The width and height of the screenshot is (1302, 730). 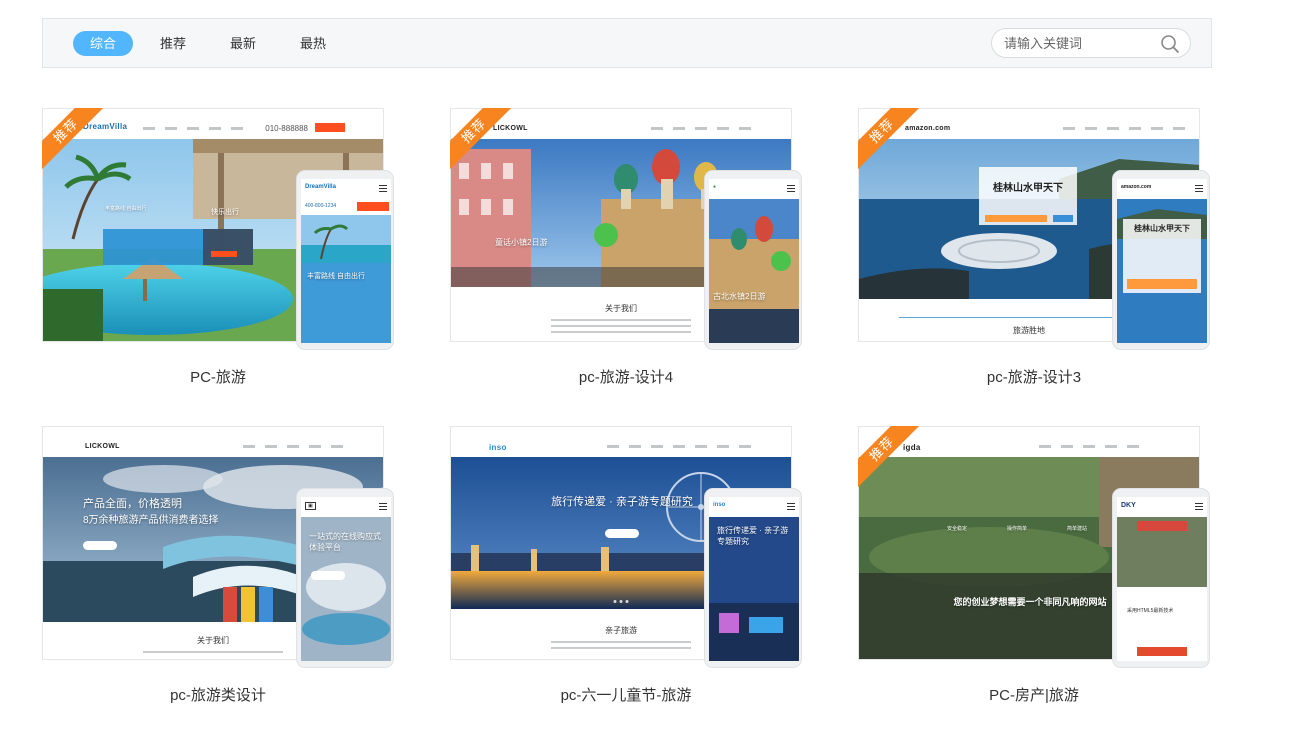 What do you see at coordinates (1136, 187) in the screenshot?
I see `phone-brand: amazon.com` at bounding box center [1136, 187].